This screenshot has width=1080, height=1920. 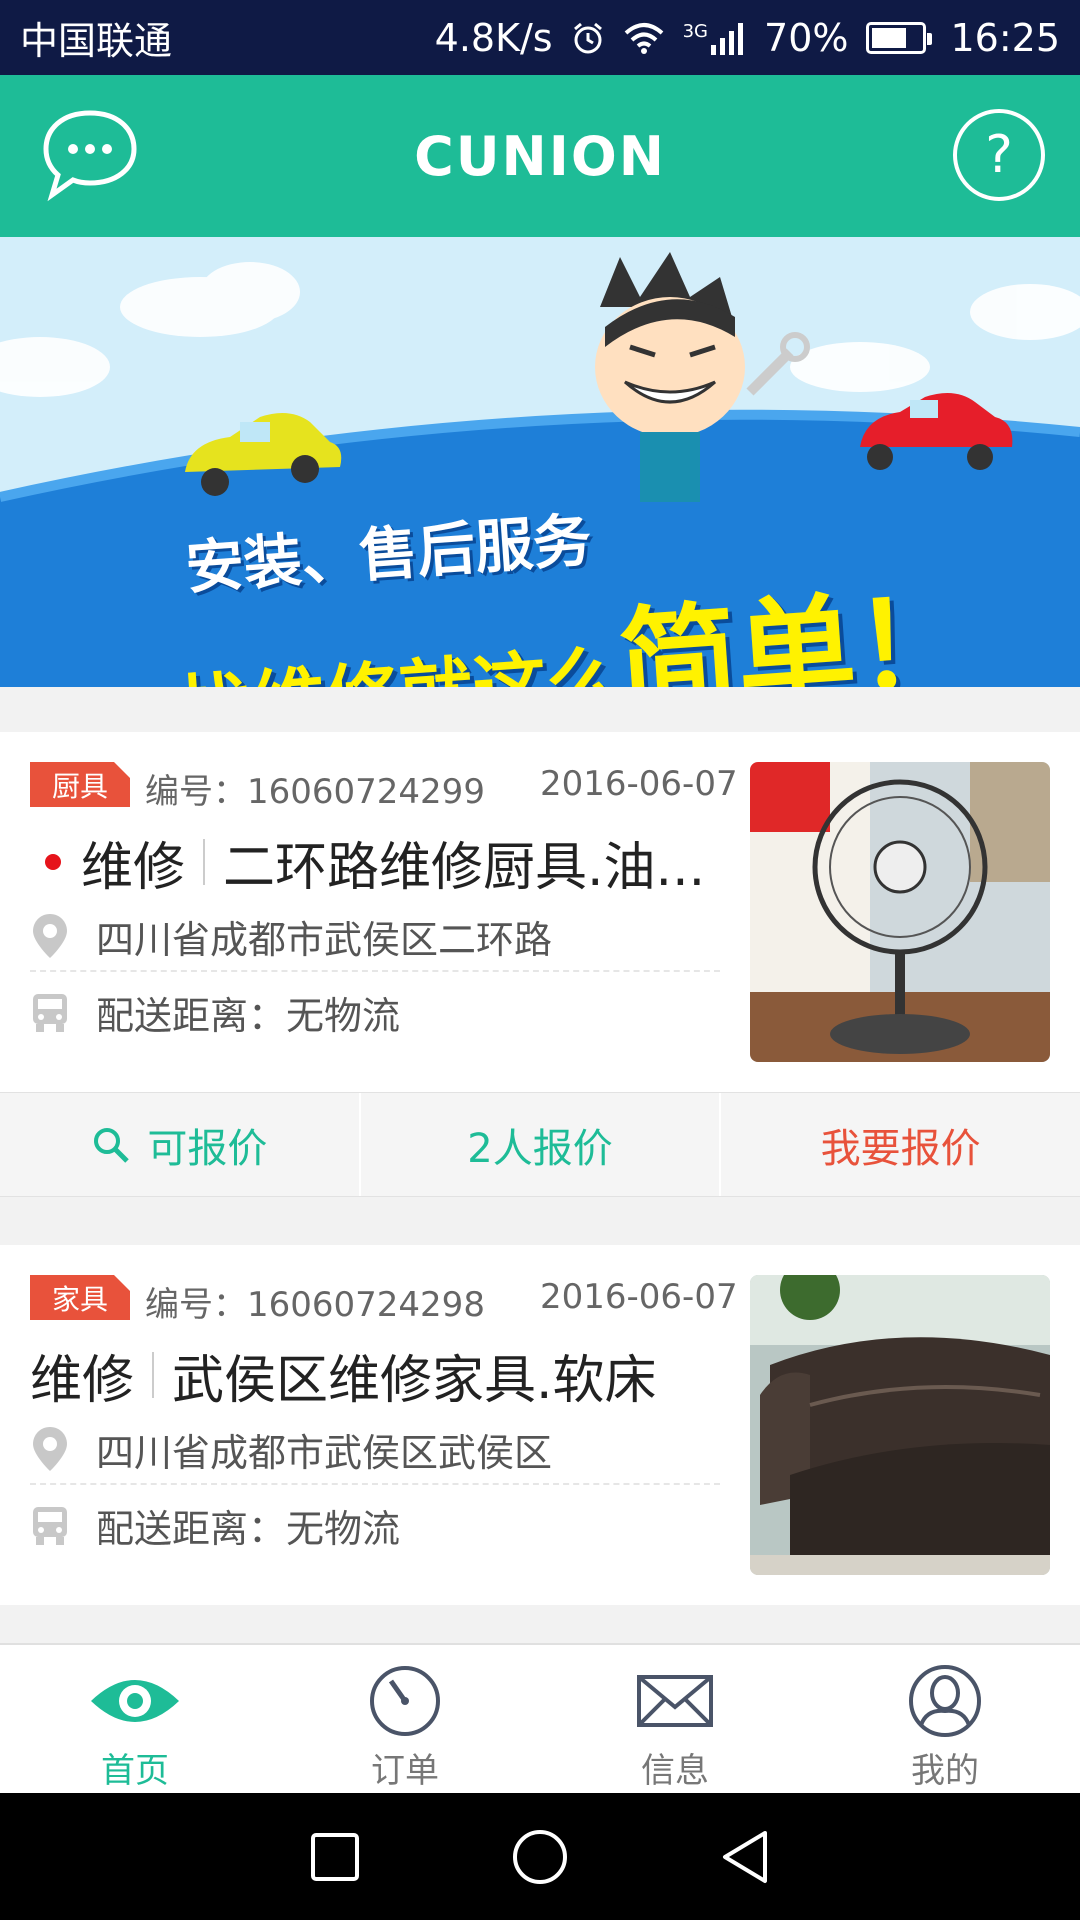 I want to click on quote-count-label: 2人报价, so click(x=540, y=1148).